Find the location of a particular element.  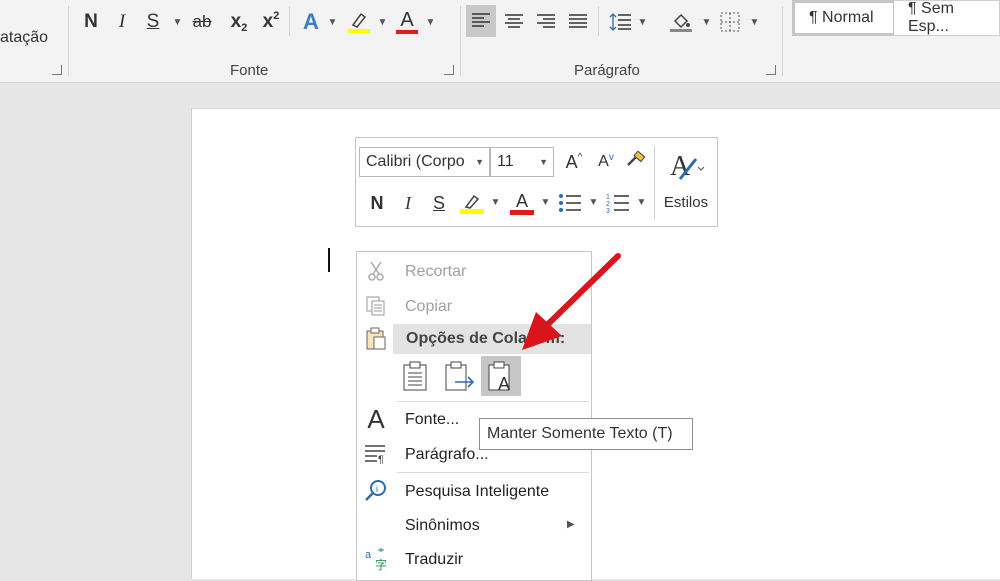

mini-highlight-dropdown: ▼ is located at coordinates (494, 202).